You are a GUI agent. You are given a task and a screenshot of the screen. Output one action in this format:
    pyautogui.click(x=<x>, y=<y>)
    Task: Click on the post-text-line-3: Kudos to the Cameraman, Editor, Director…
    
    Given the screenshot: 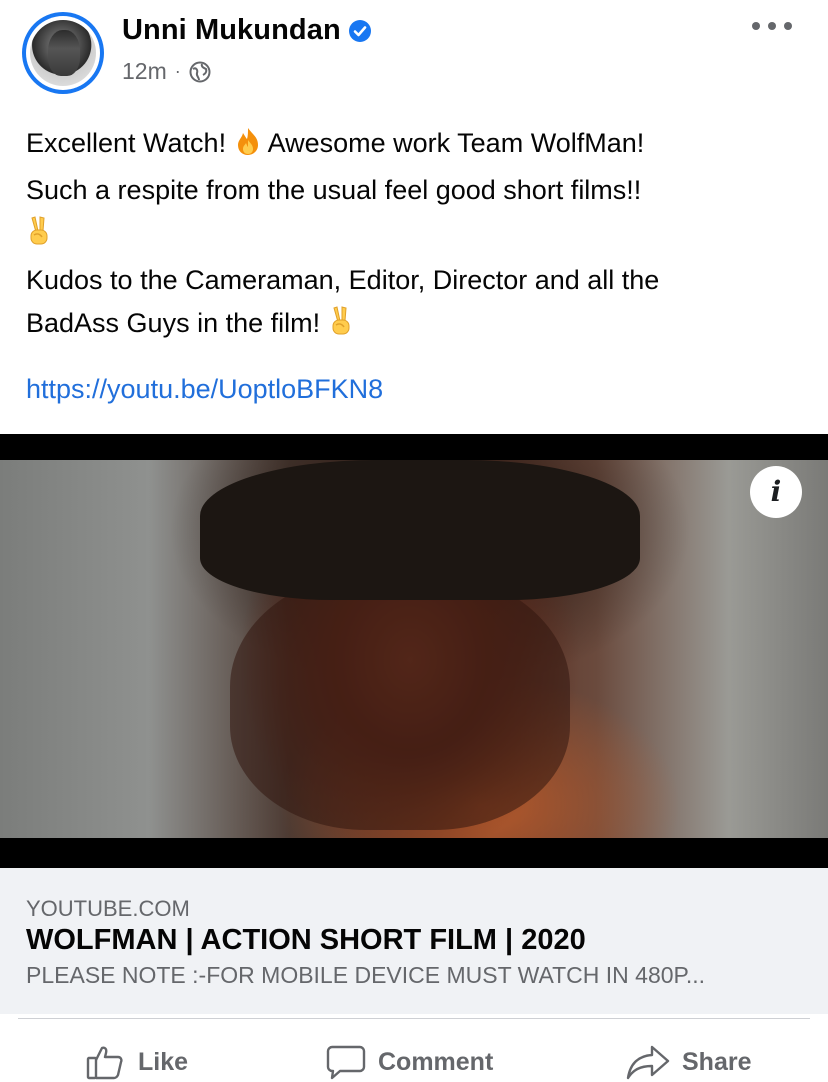 What is the action you would take?
    pyautogui.click(x=343, y=280)
    